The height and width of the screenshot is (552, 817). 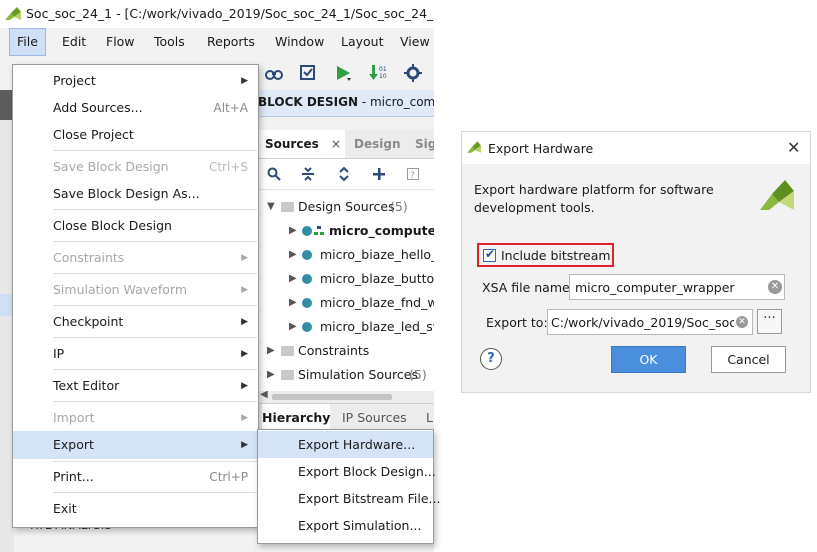 What do you see at coordinates (346, 351) in the screenshot?
I see `tree-constraints: ▶ Constraints` at bounding box center [346, 351].